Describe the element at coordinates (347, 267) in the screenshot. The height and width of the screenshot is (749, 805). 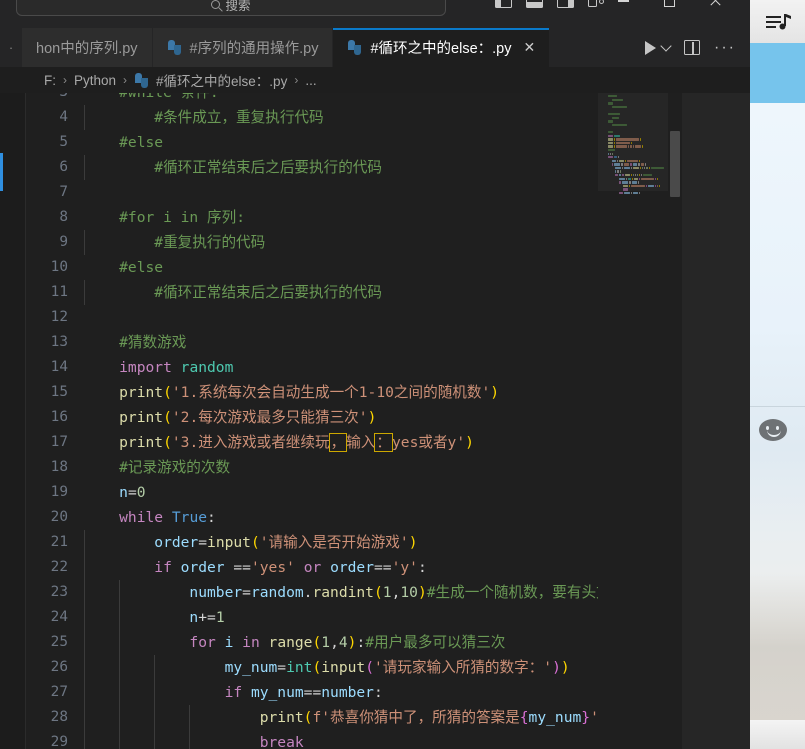
I see `code-line: 10 #else` at that location.